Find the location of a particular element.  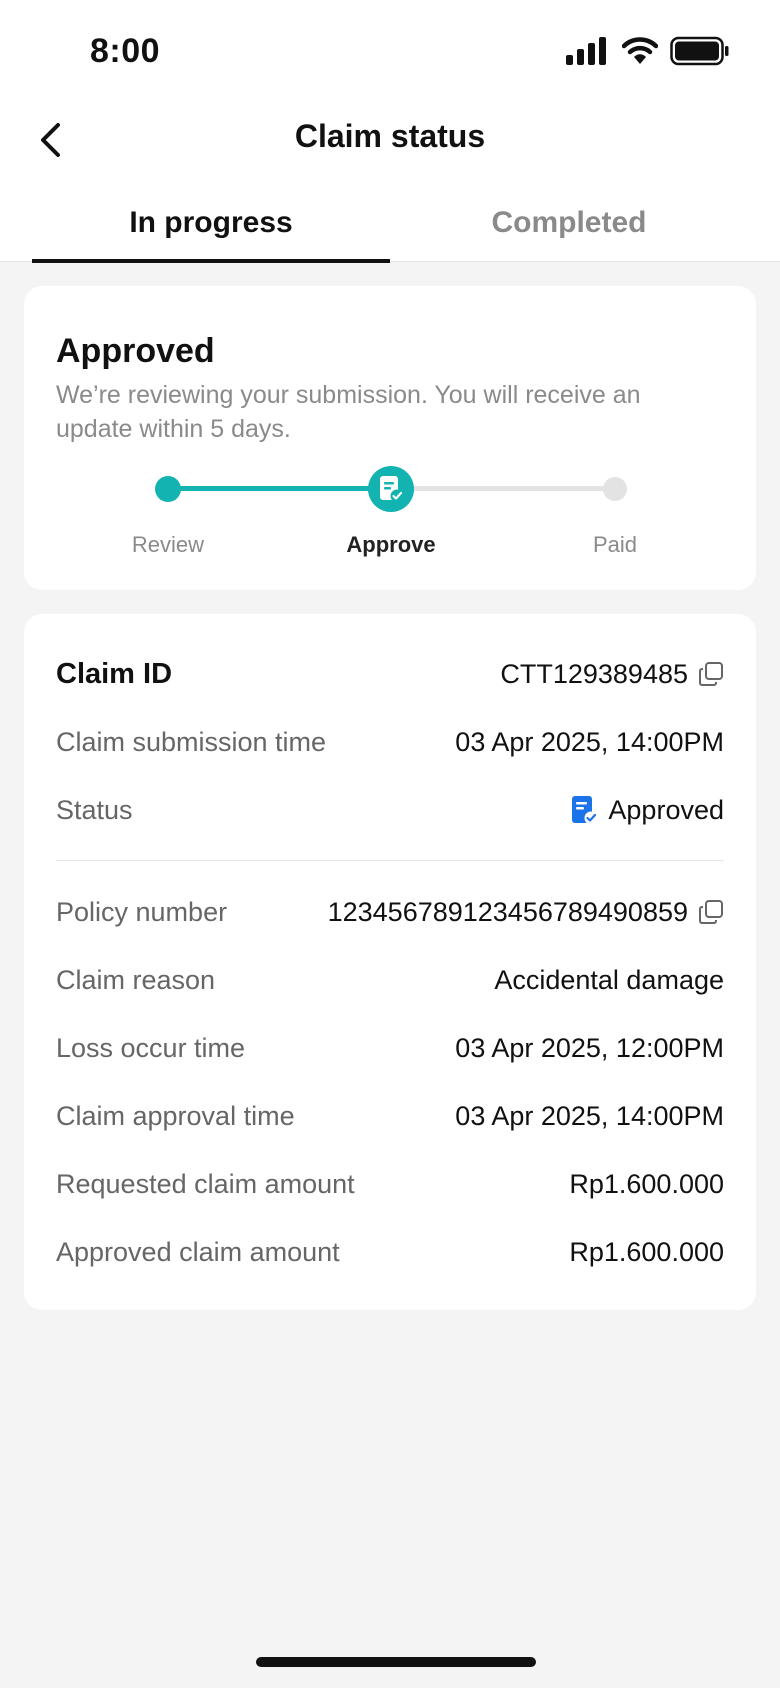

claim-id-label: Claim ID is located at coordinates (114, 673).